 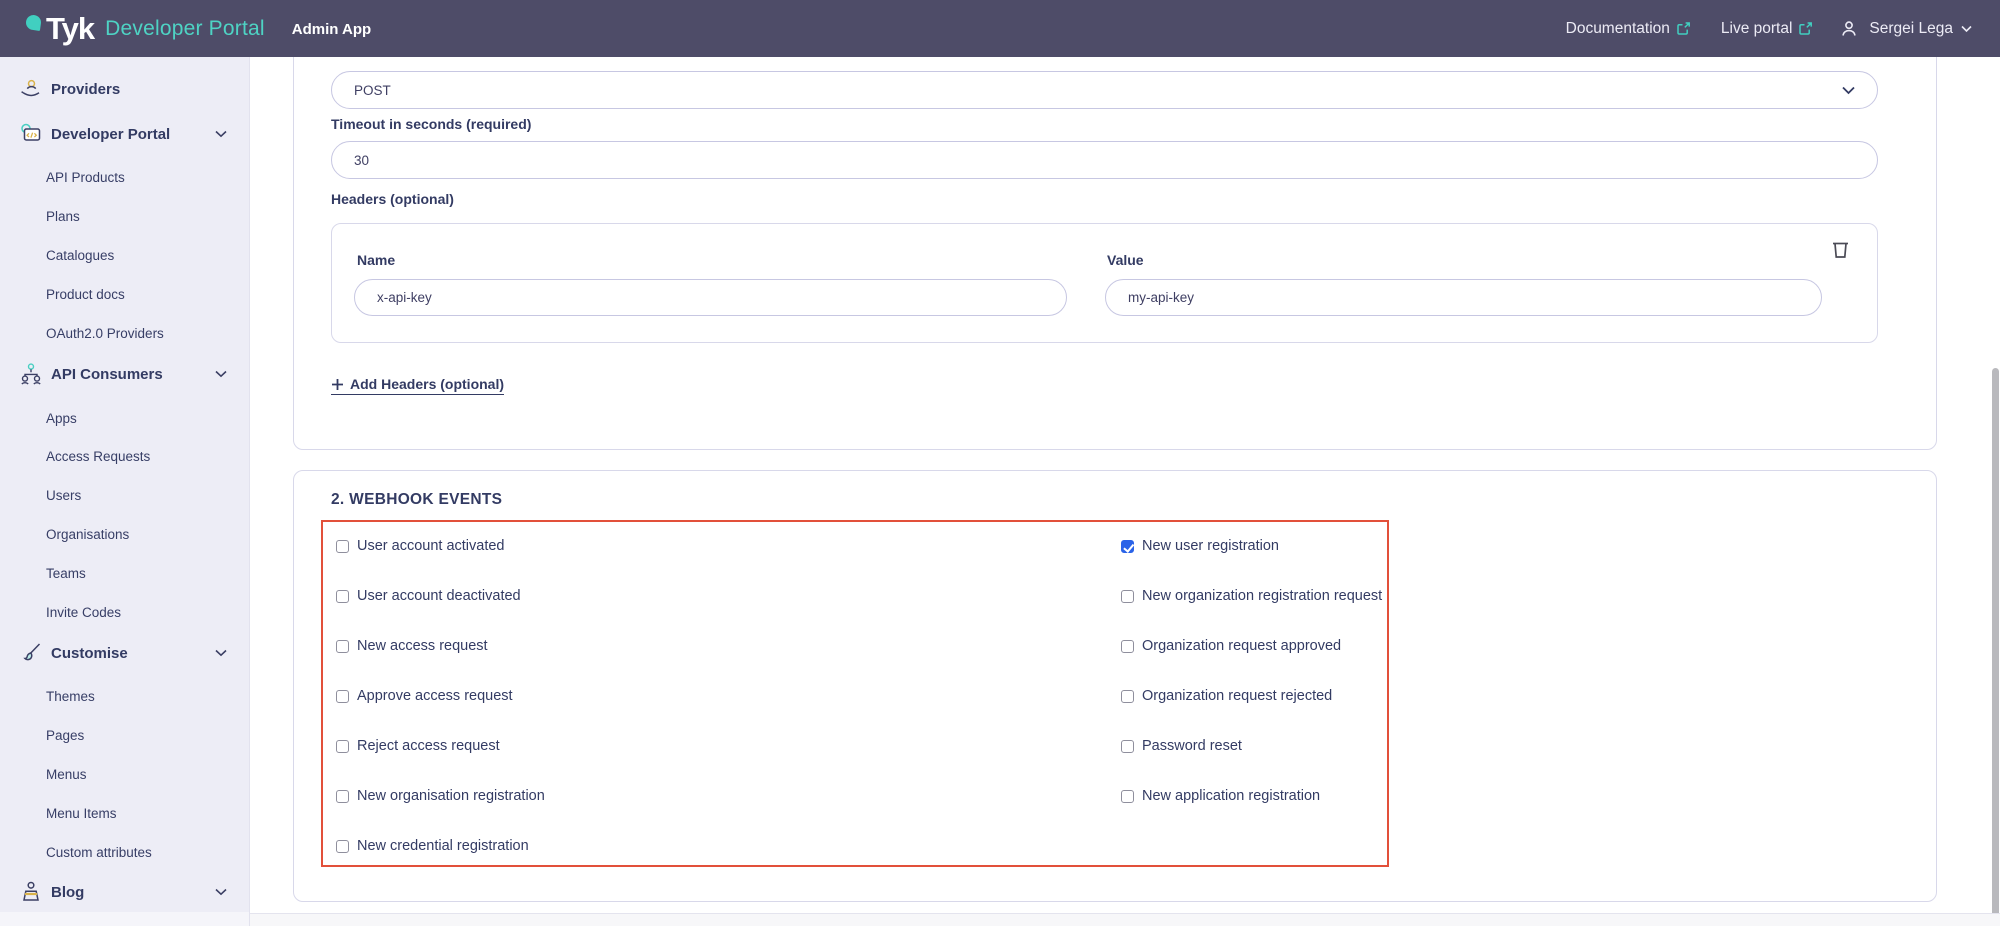 I want to click on sidebar-item-api-products: API Products, so click(x=124, y=177).